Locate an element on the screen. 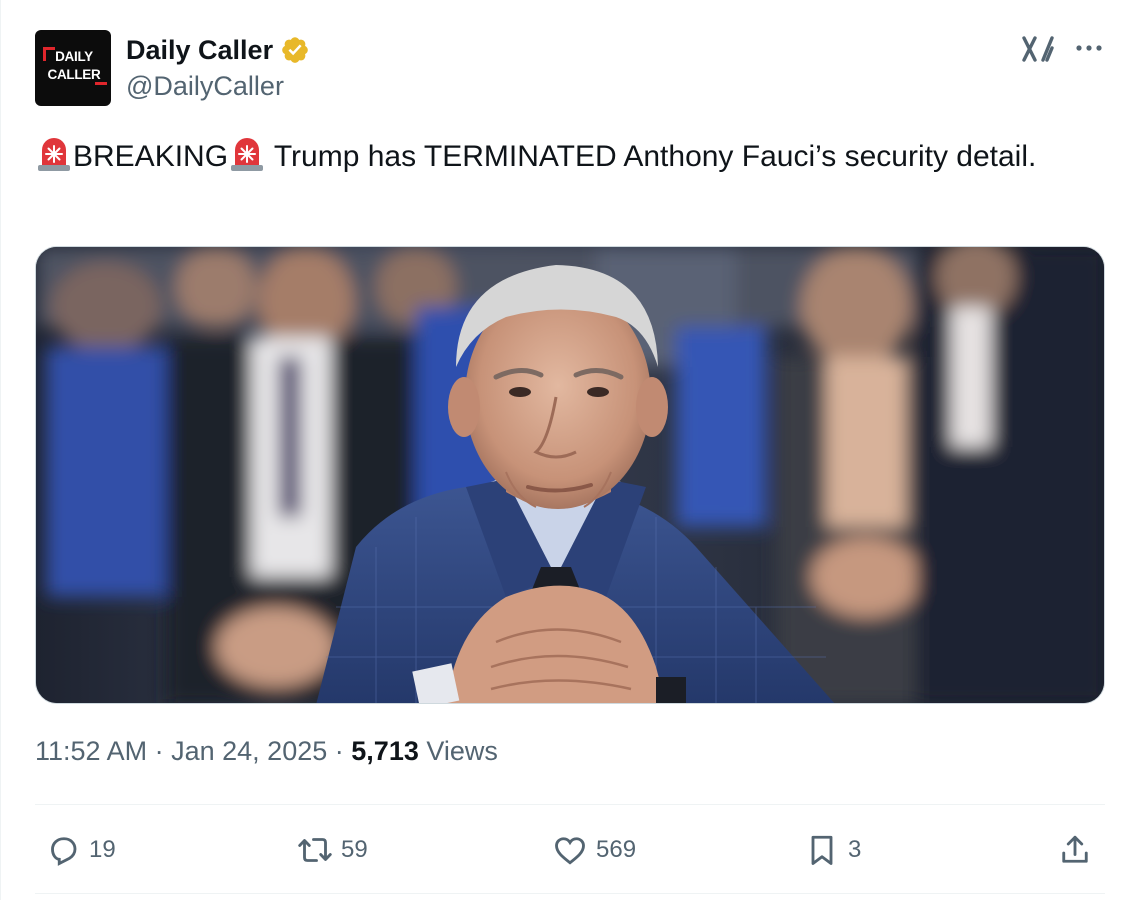  like-count: 569 is located at coordinates (616, 849).